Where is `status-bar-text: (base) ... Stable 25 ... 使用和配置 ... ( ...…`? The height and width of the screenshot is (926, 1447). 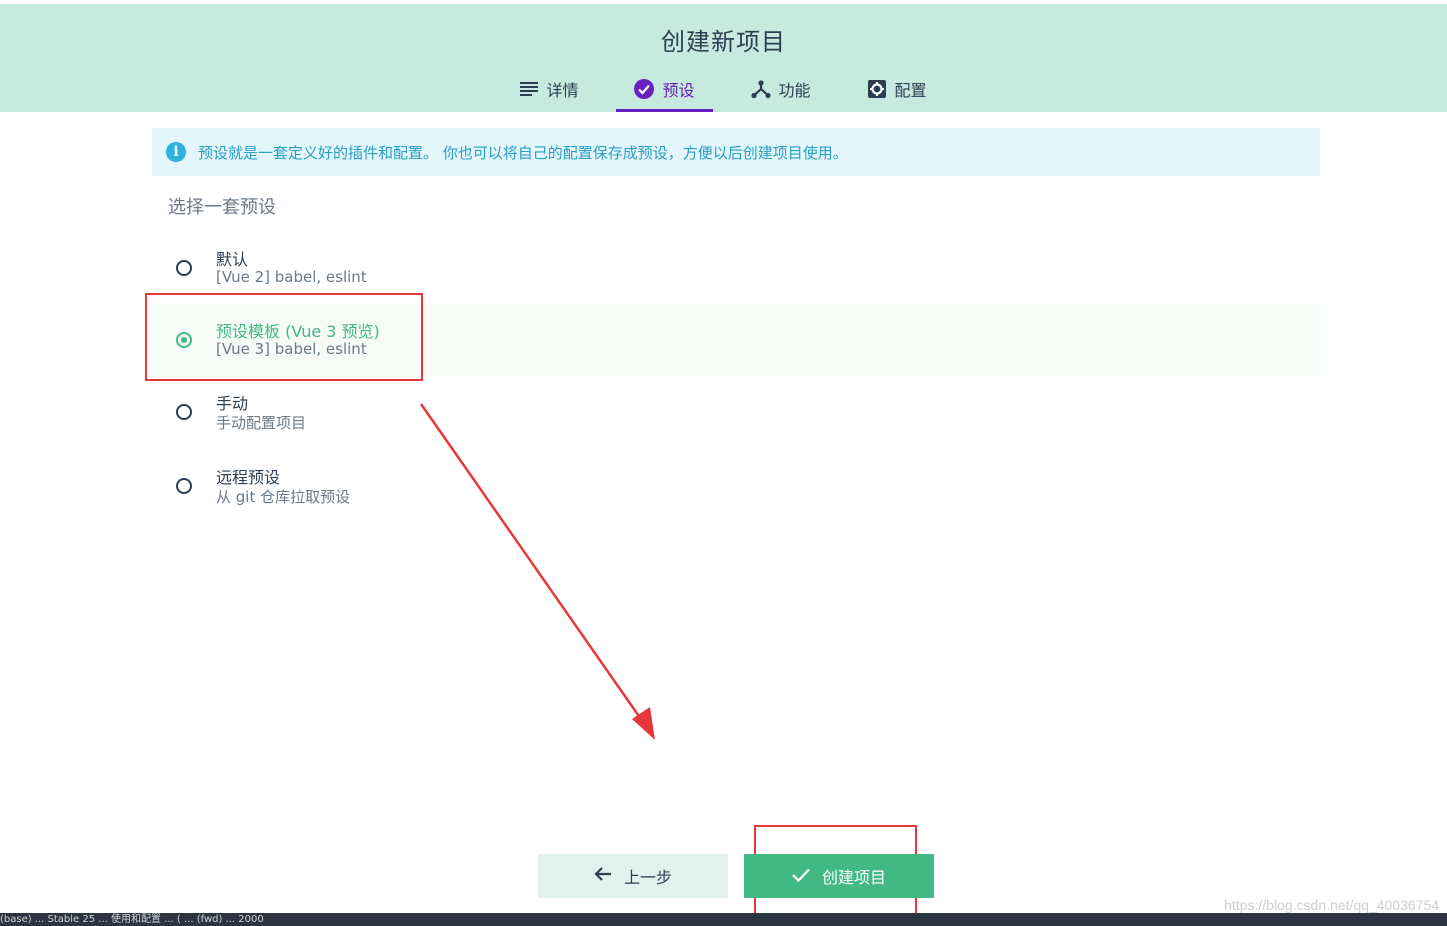 status-bar-text: (base) ... Stable 25 ... 使用和配置 ... ( ...… is located at coordinates (132, 919).